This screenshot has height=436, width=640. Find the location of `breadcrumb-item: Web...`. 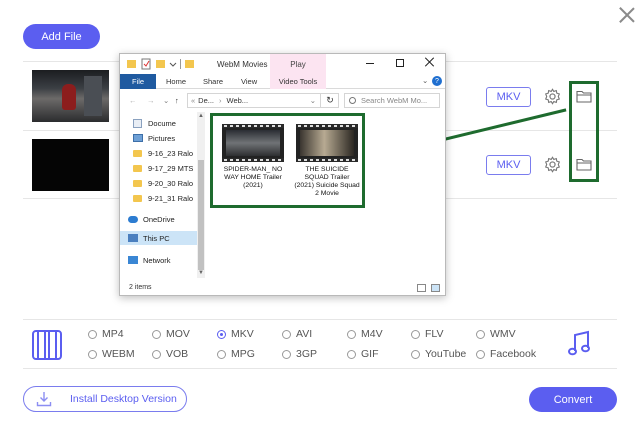

breadcrumb-item: Web... is located at coordinates (238, 100).